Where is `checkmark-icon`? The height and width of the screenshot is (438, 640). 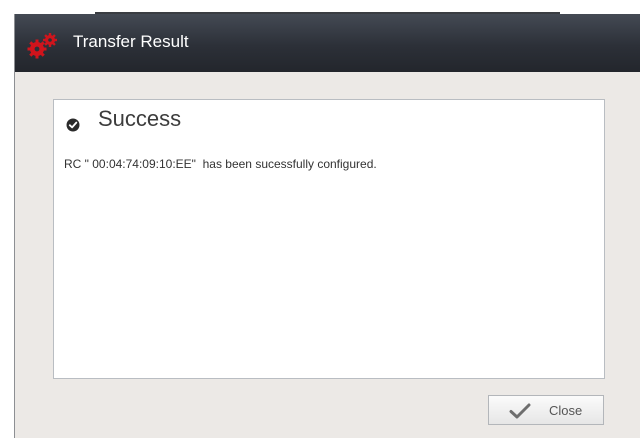 checkmark-icon is located at coordinates (520, 411).